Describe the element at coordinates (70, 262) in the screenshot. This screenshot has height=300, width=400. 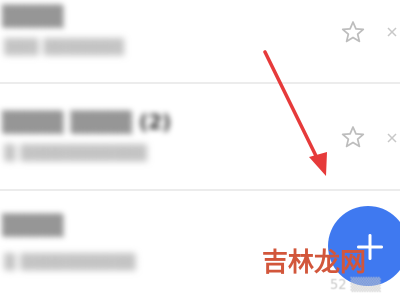
I see `list-item-subtitle: ▒ ▒▒▒▒▒▒▒▒▒▒` at that location.